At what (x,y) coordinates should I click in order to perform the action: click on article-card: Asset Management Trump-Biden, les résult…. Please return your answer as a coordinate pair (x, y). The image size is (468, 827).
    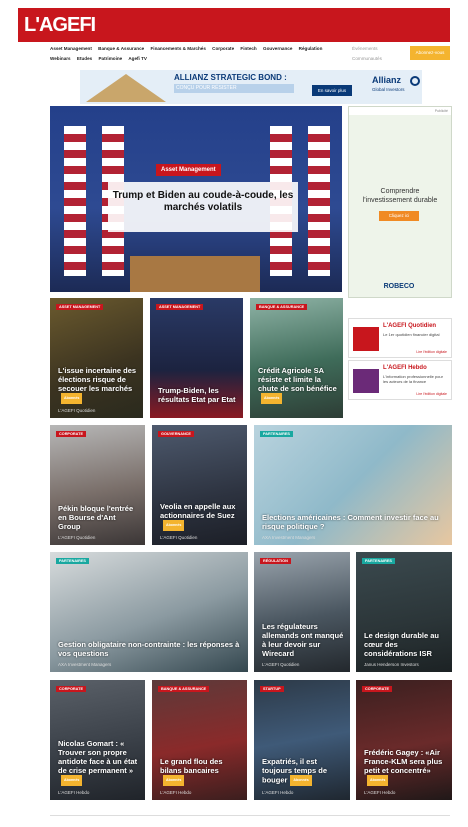
    Looking at the image, I should click on (196, 358).